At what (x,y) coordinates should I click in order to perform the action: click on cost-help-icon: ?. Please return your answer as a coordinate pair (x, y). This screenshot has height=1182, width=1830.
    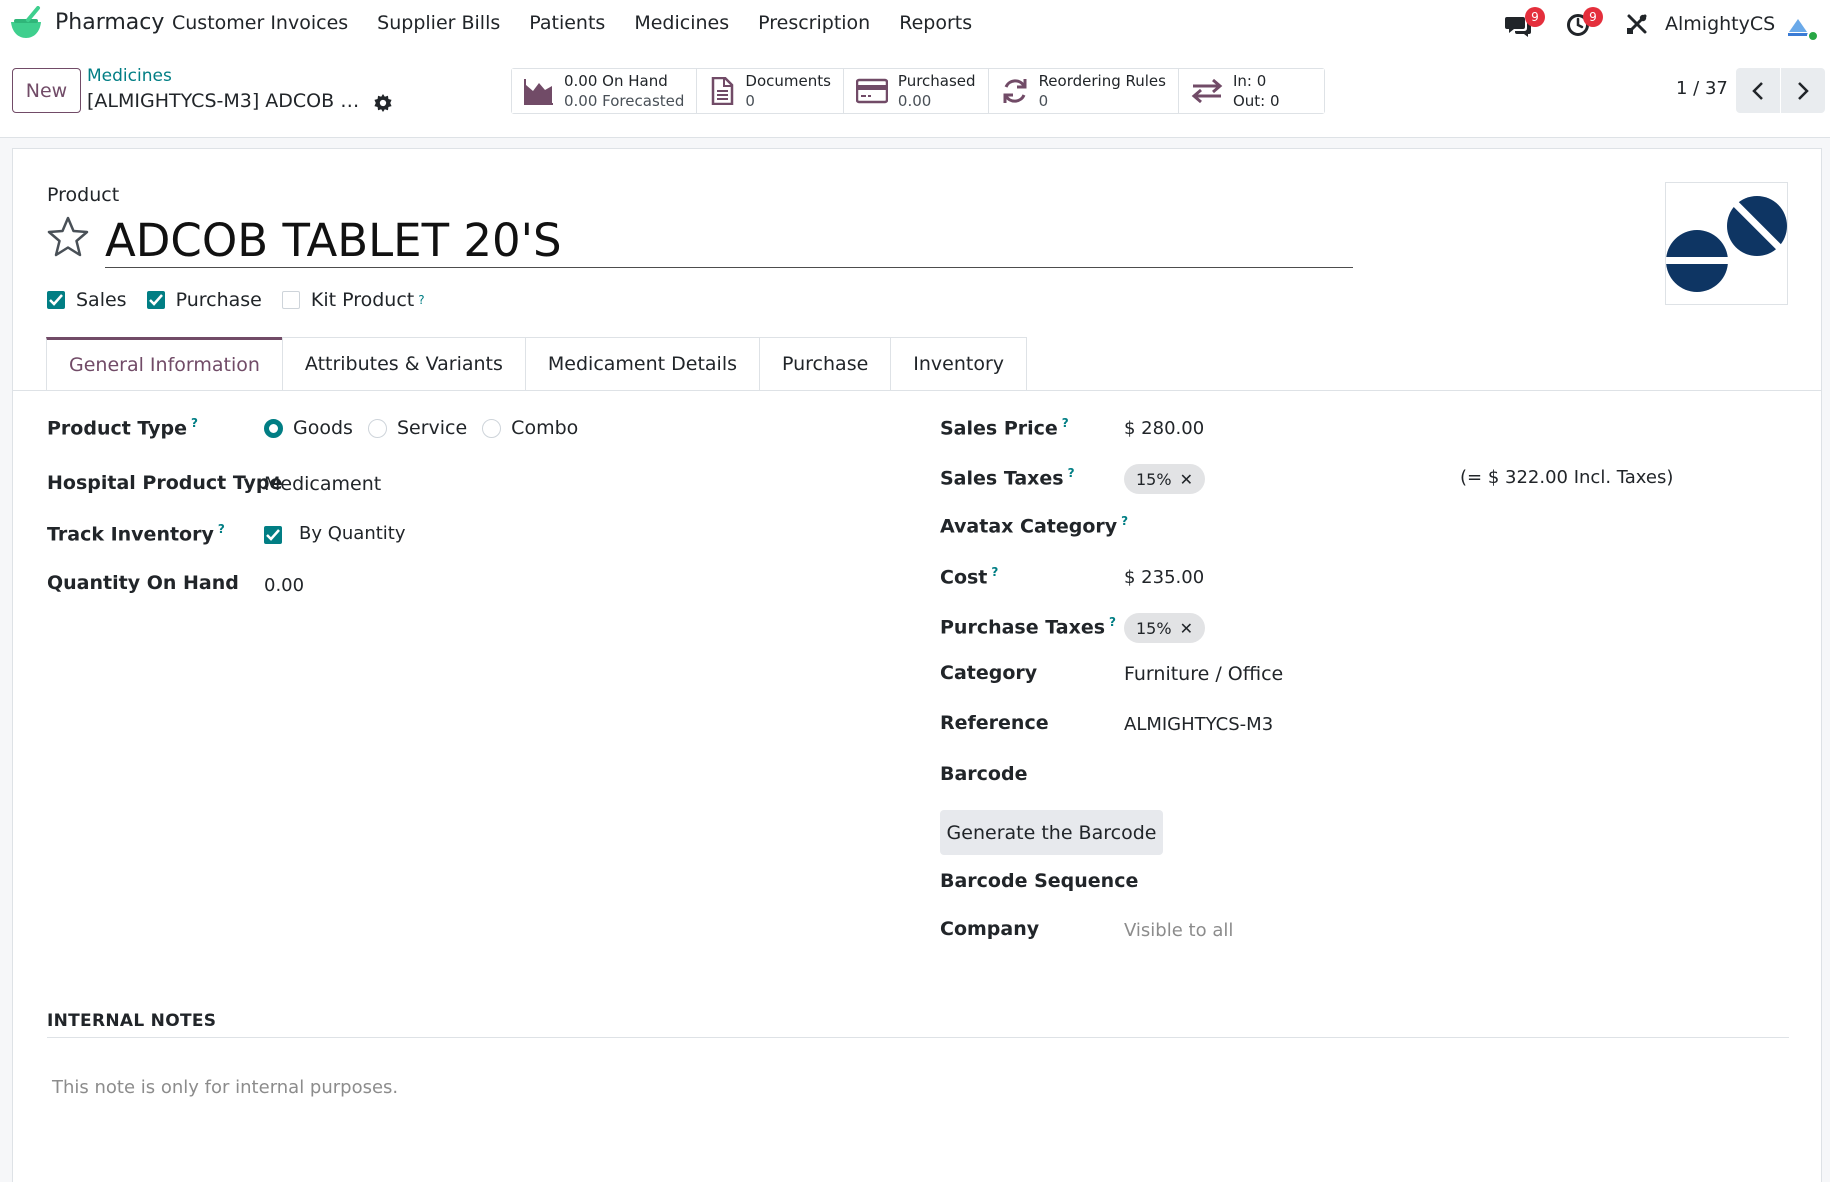
    Looking at the image, I should click on (994, 572).